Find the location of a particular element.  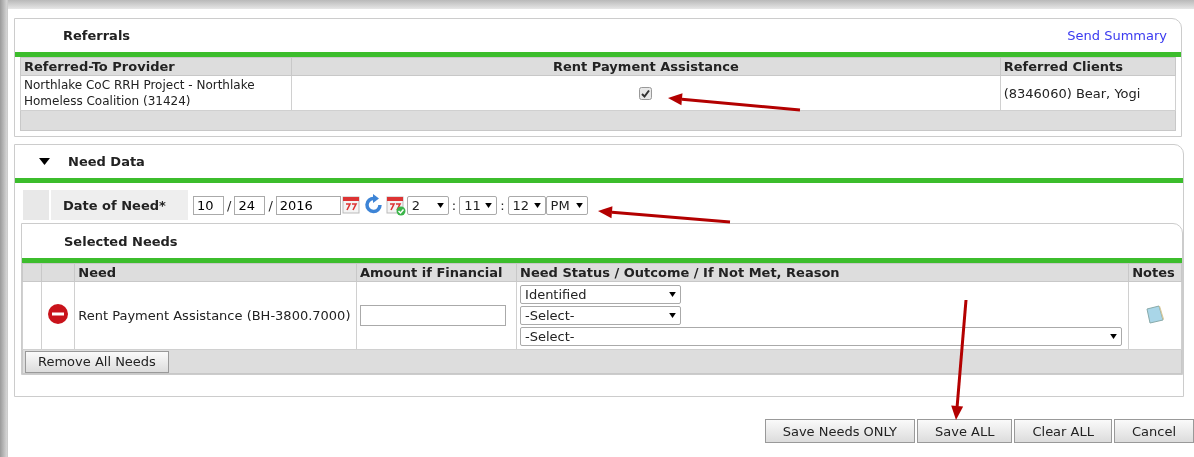

time-dropdown: 12 is located at coordinates (526, 205).